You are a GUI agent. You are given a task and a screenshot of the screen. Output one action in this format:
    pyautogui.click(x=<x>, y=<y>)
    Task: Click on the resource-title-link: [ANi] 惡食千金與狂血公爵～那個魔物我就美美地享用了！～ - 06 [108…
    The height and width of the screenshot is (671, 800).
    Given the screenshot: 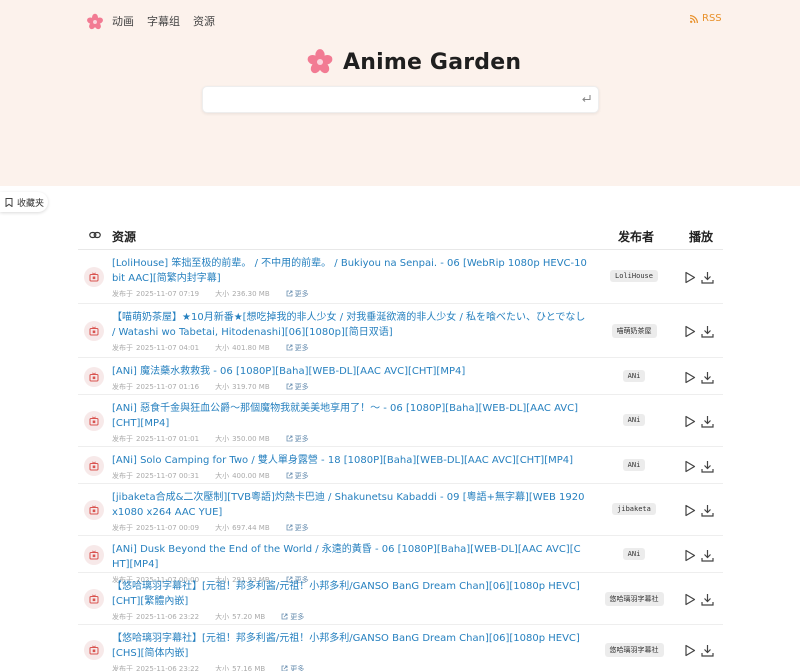 What is the action you would take?
    pyautogui.click(x=350, y=416)
    